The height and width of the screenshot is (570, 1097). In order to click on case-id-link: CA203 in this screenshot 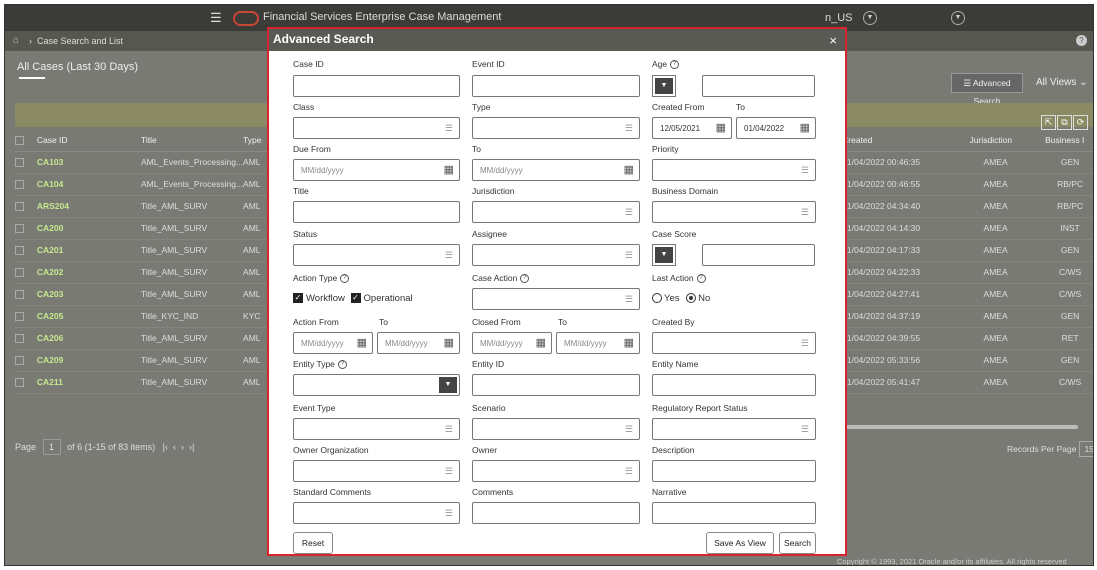, I will do `click(50, 294)`.